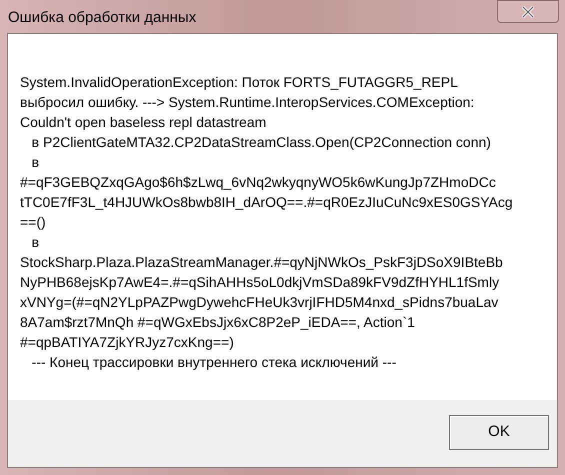 The image size is (565, 475). Describe the element at coordinates (102, 18) in the screenshot. I see `window-title: Ошибка обработки данных` at that location.